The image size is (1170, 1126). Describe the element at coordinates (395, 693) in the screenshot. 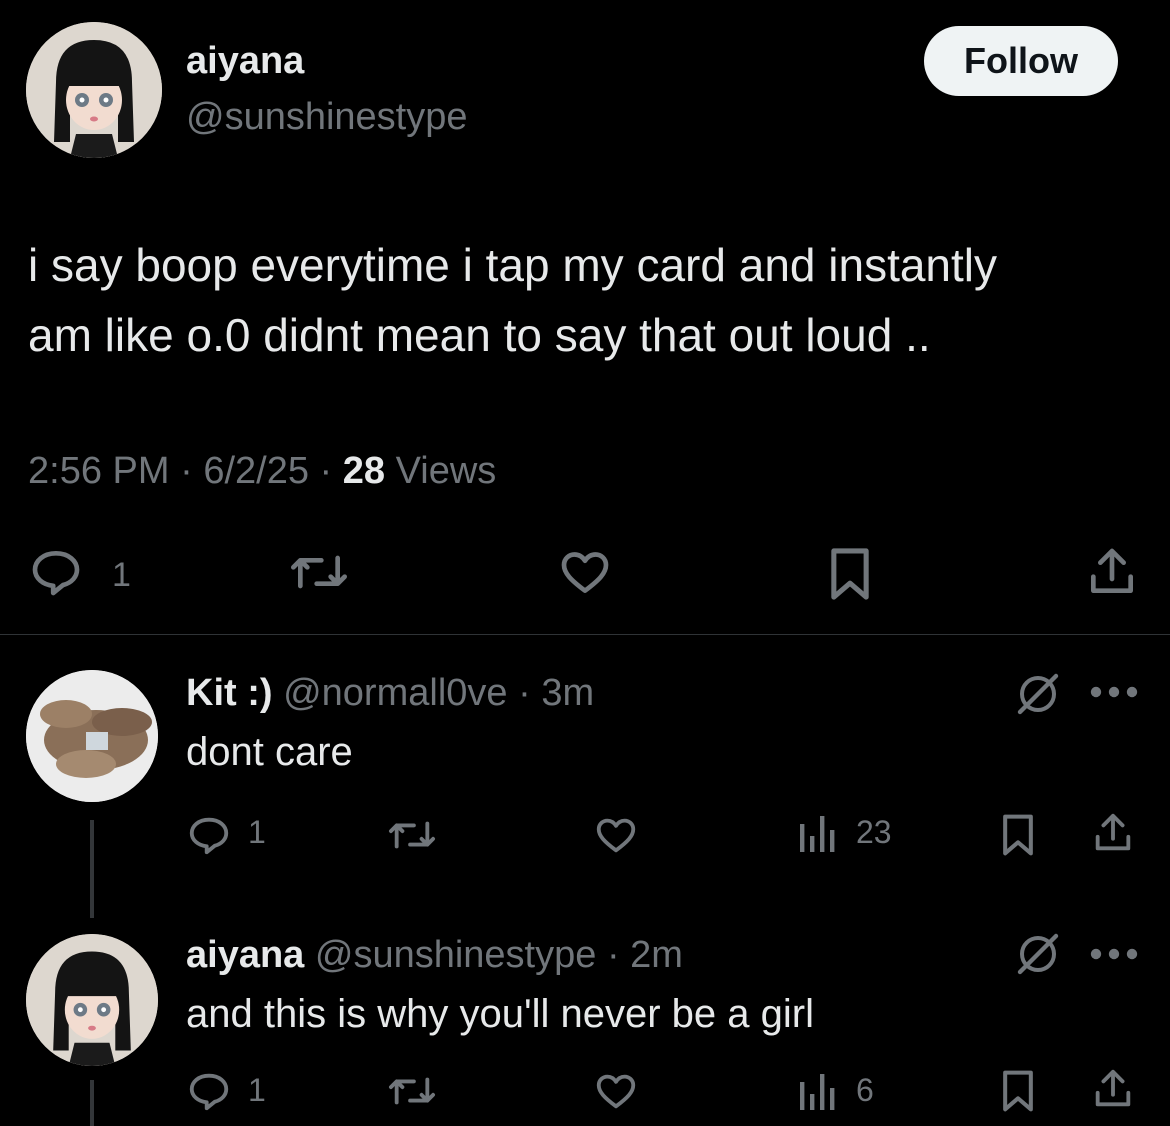

I see `reply-author-handle: @normall0ve` at that location.